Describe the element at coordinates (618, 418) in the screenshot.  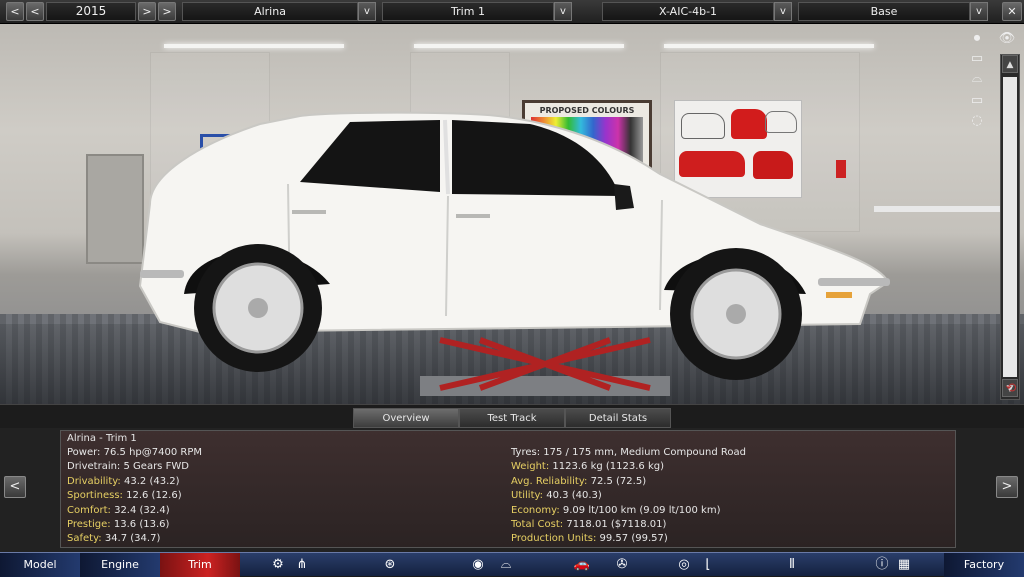
I see `tab-detail-stats: Detail Stats` at that location.